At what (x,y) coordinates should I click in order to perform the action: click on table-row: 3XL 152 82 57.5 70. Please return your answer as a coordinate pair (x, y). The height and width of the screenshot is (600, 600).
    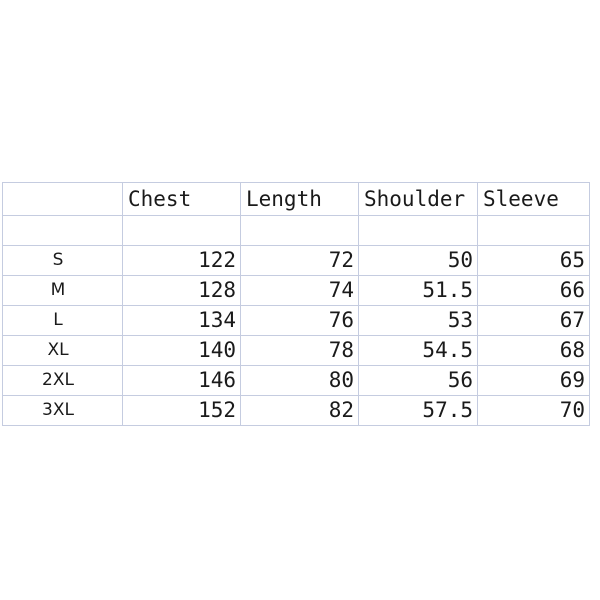
    Looking at the image, I should click on (296, 410).